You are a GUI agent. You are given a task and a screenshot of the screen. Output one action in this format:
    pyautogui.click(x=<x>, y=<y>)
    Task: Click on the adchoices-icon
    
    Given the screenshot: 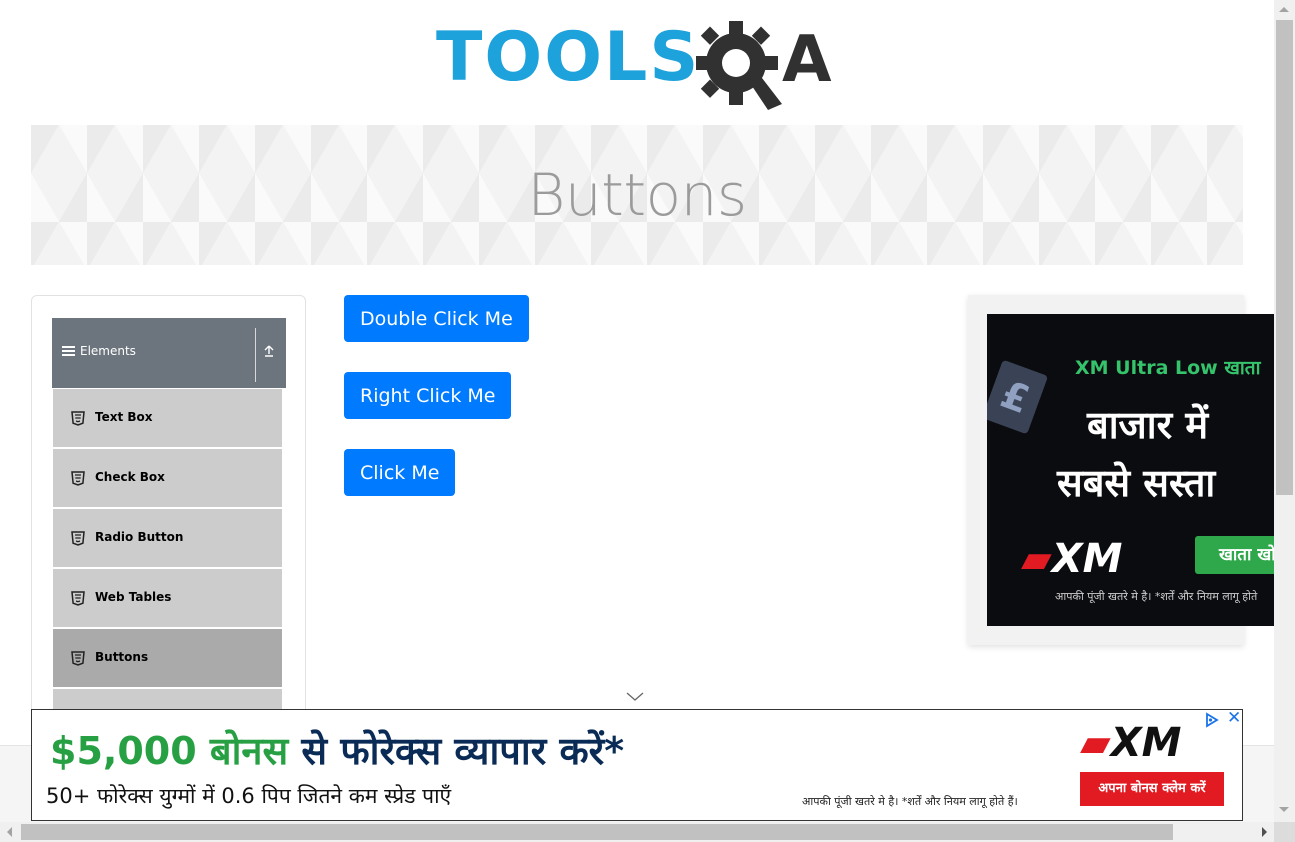 What is the action you would take?
    pyautogui.click(x=1212, y=720)
    